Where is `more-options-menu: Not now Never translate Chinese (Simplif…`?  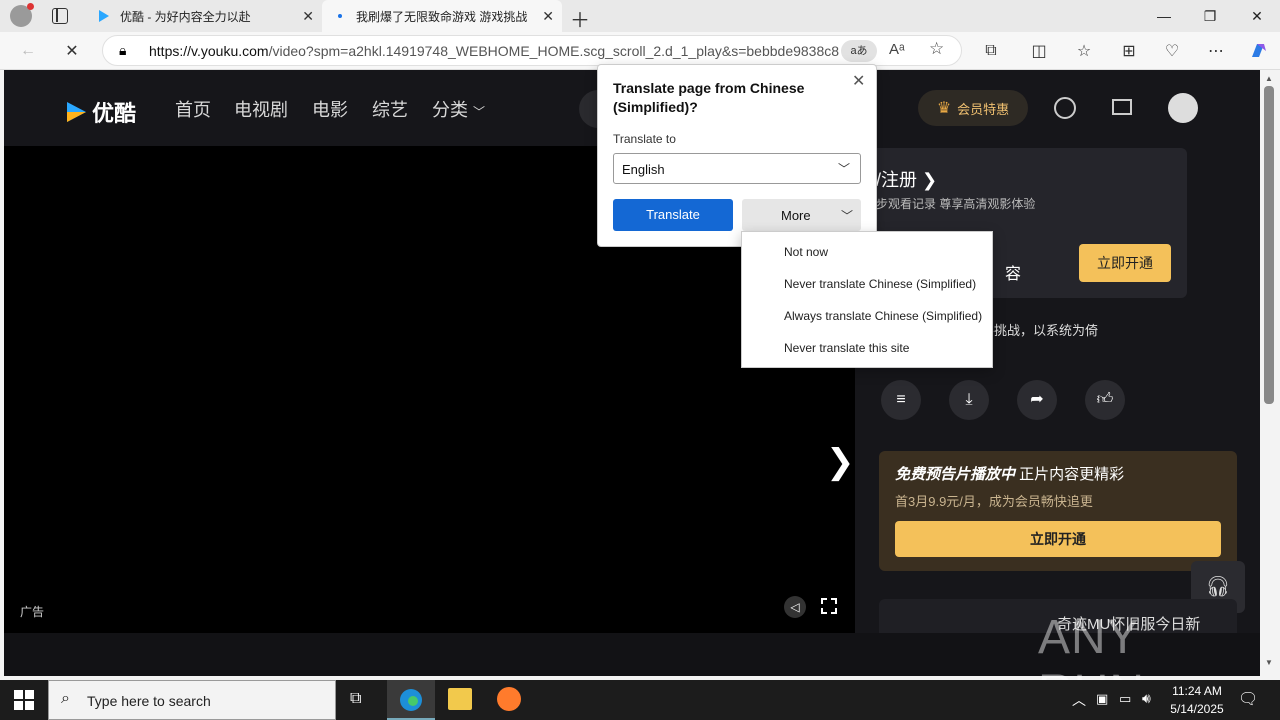
more-options-menu: Not now Never translate Chinese (Simplif… is located at coordinates (867, 299).